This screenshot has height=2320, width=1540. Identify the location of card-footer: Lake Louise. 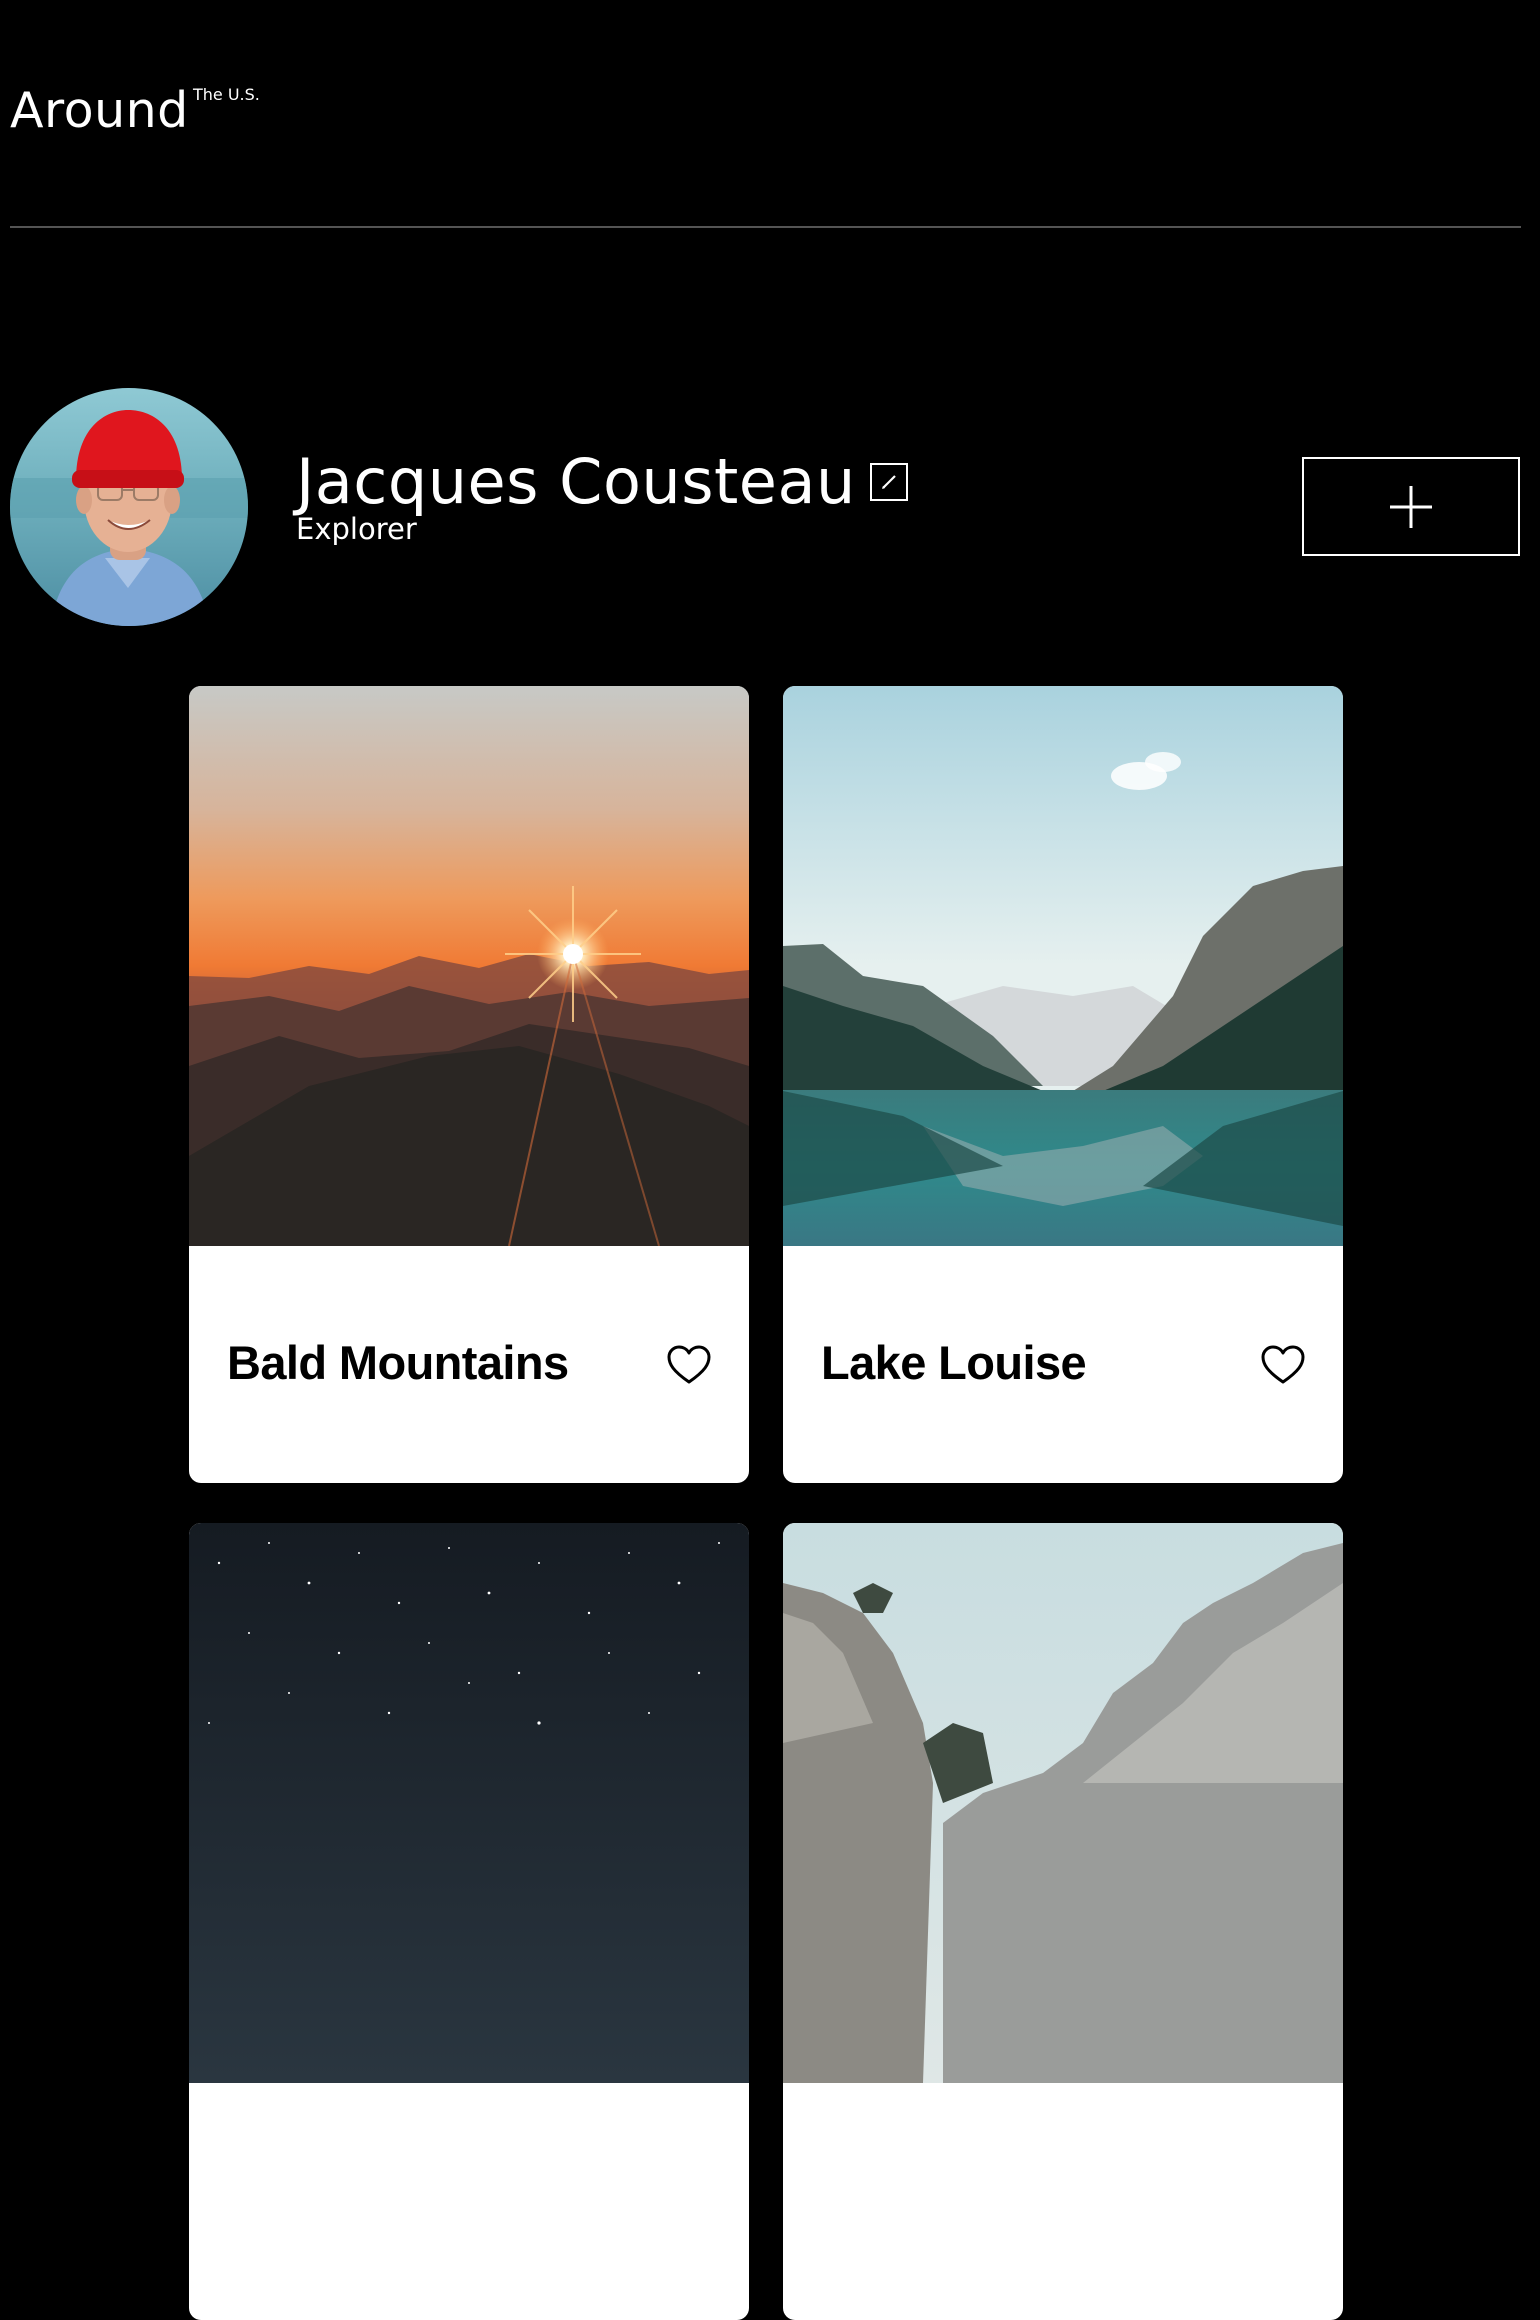
(1063, 1364).